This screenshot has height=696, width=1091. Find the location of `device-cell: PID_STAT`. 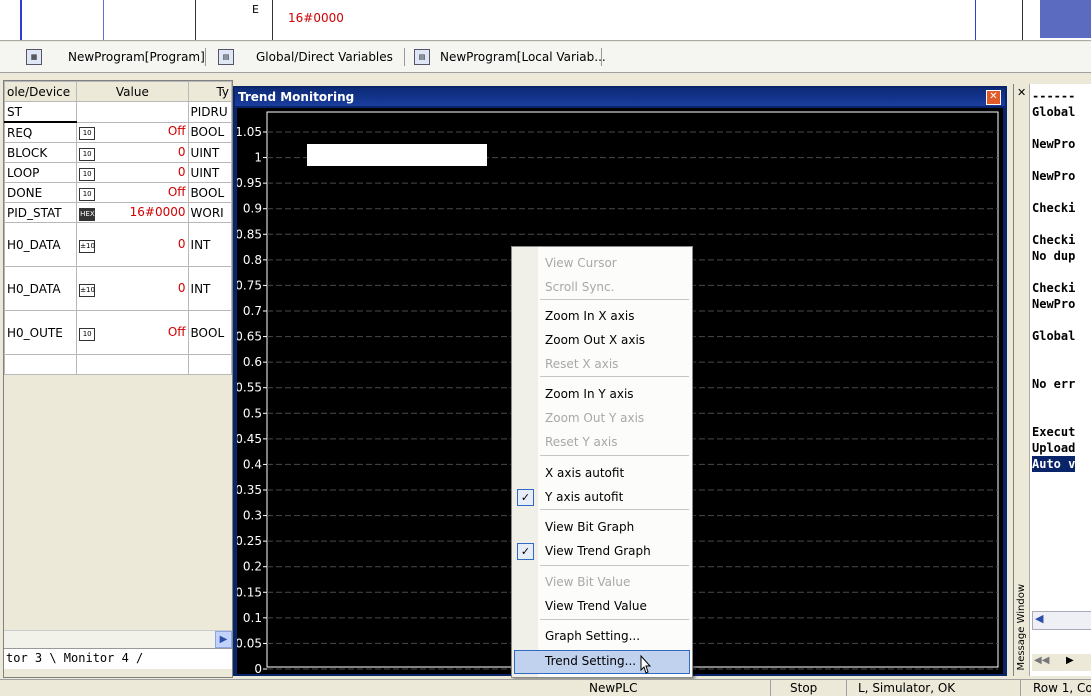

device-cell: PID_STAT is located at coordinates (41, 212).